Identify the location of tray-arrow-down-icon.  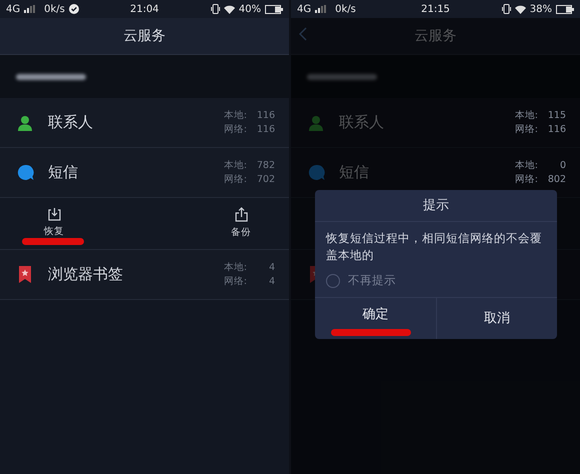
(54, 214).